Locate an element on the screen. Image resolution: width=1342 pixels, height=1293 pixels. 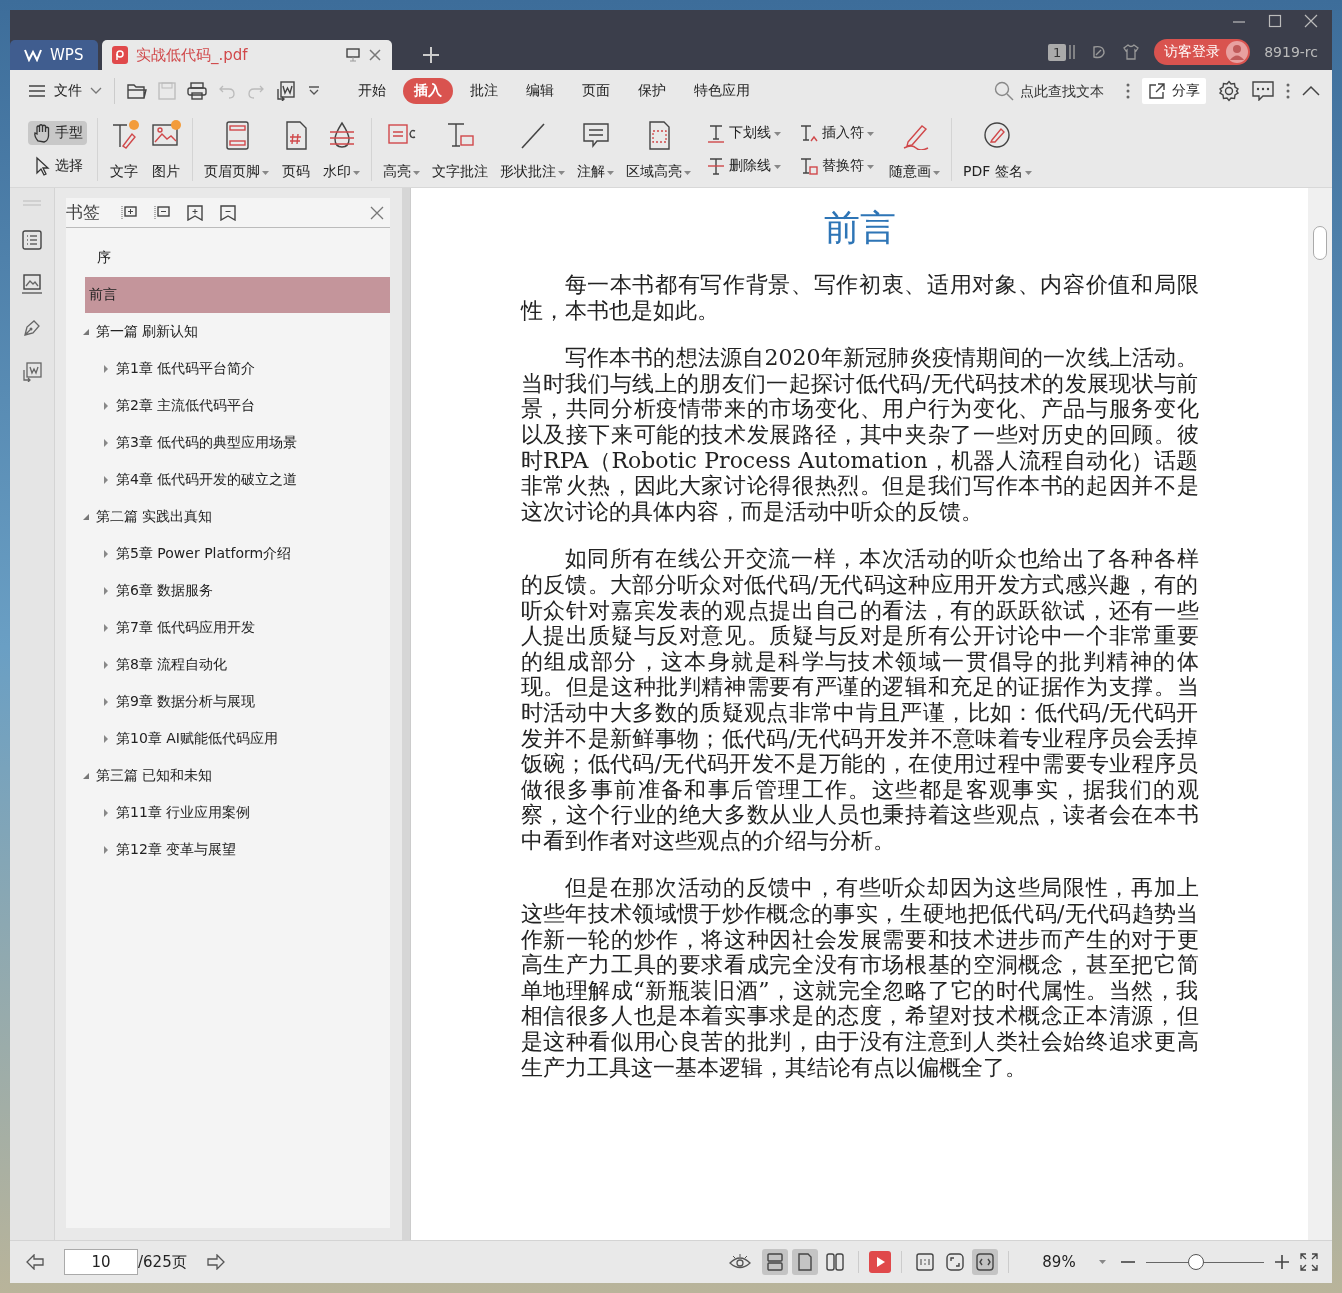
bookmark-item: 第4章 低代码开发的破立之道 is located at coordinates (232, 480).